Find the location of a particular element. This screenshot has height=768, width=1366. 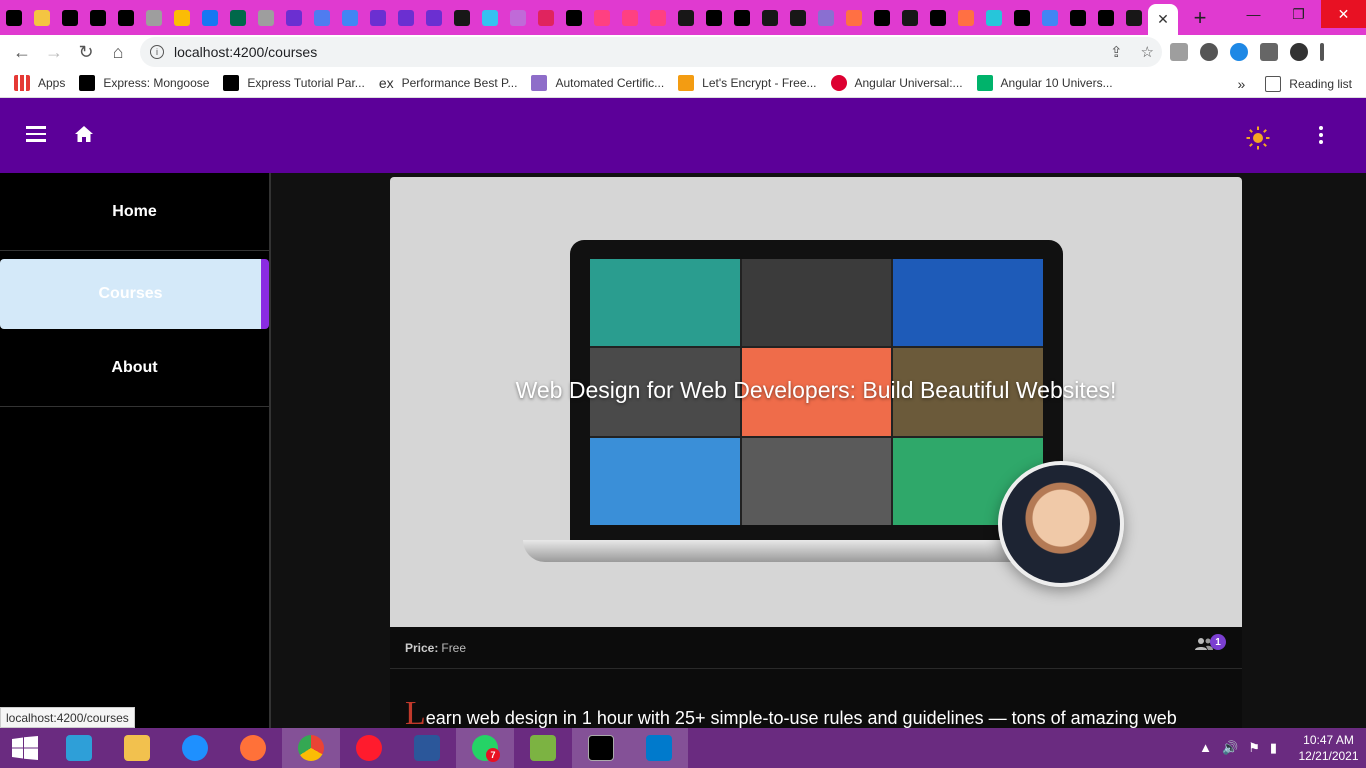

sidebar-item-home: Home is located at coordinates (134, 212).